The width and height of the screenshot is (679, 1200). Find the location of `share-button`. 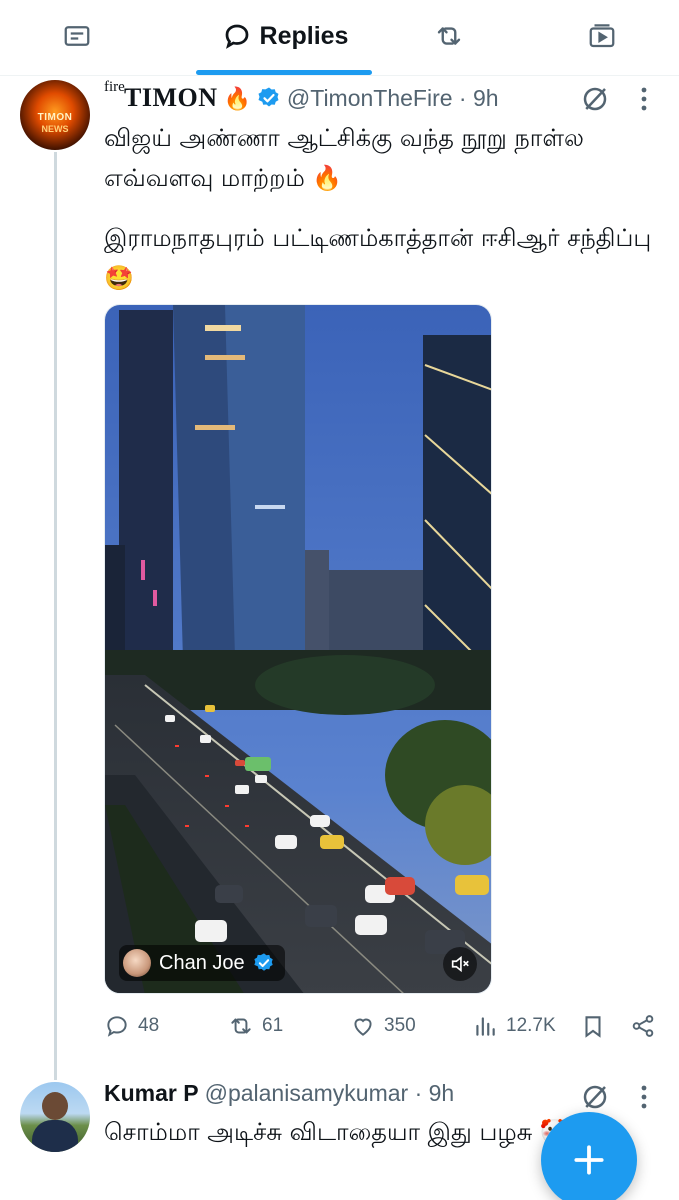

share-button is located at coordinates (643, 1026).